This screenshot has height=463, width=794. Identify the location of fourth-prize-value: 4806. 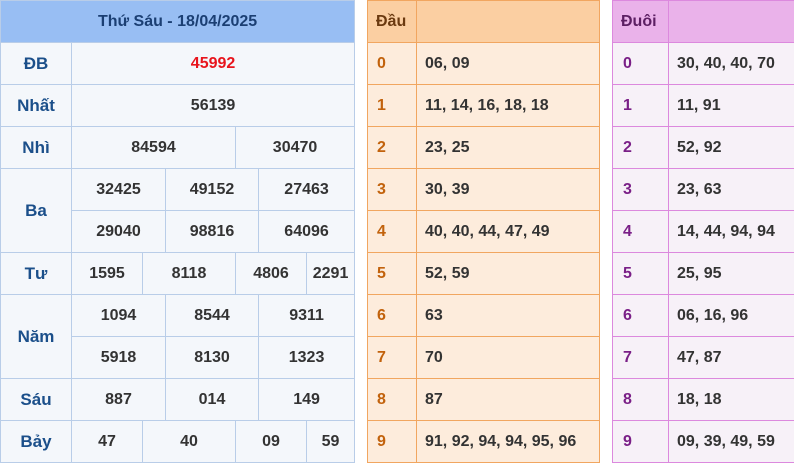
(271, 273).